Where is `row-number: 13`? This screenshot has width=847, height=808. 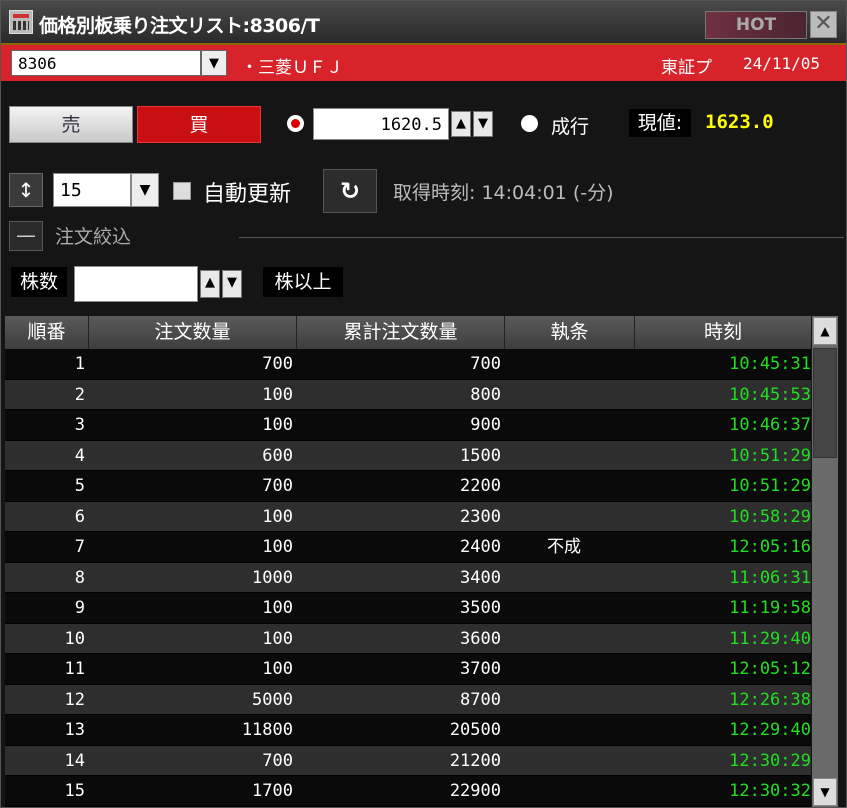
row-number: 13 is located at coordinates (74, 730).